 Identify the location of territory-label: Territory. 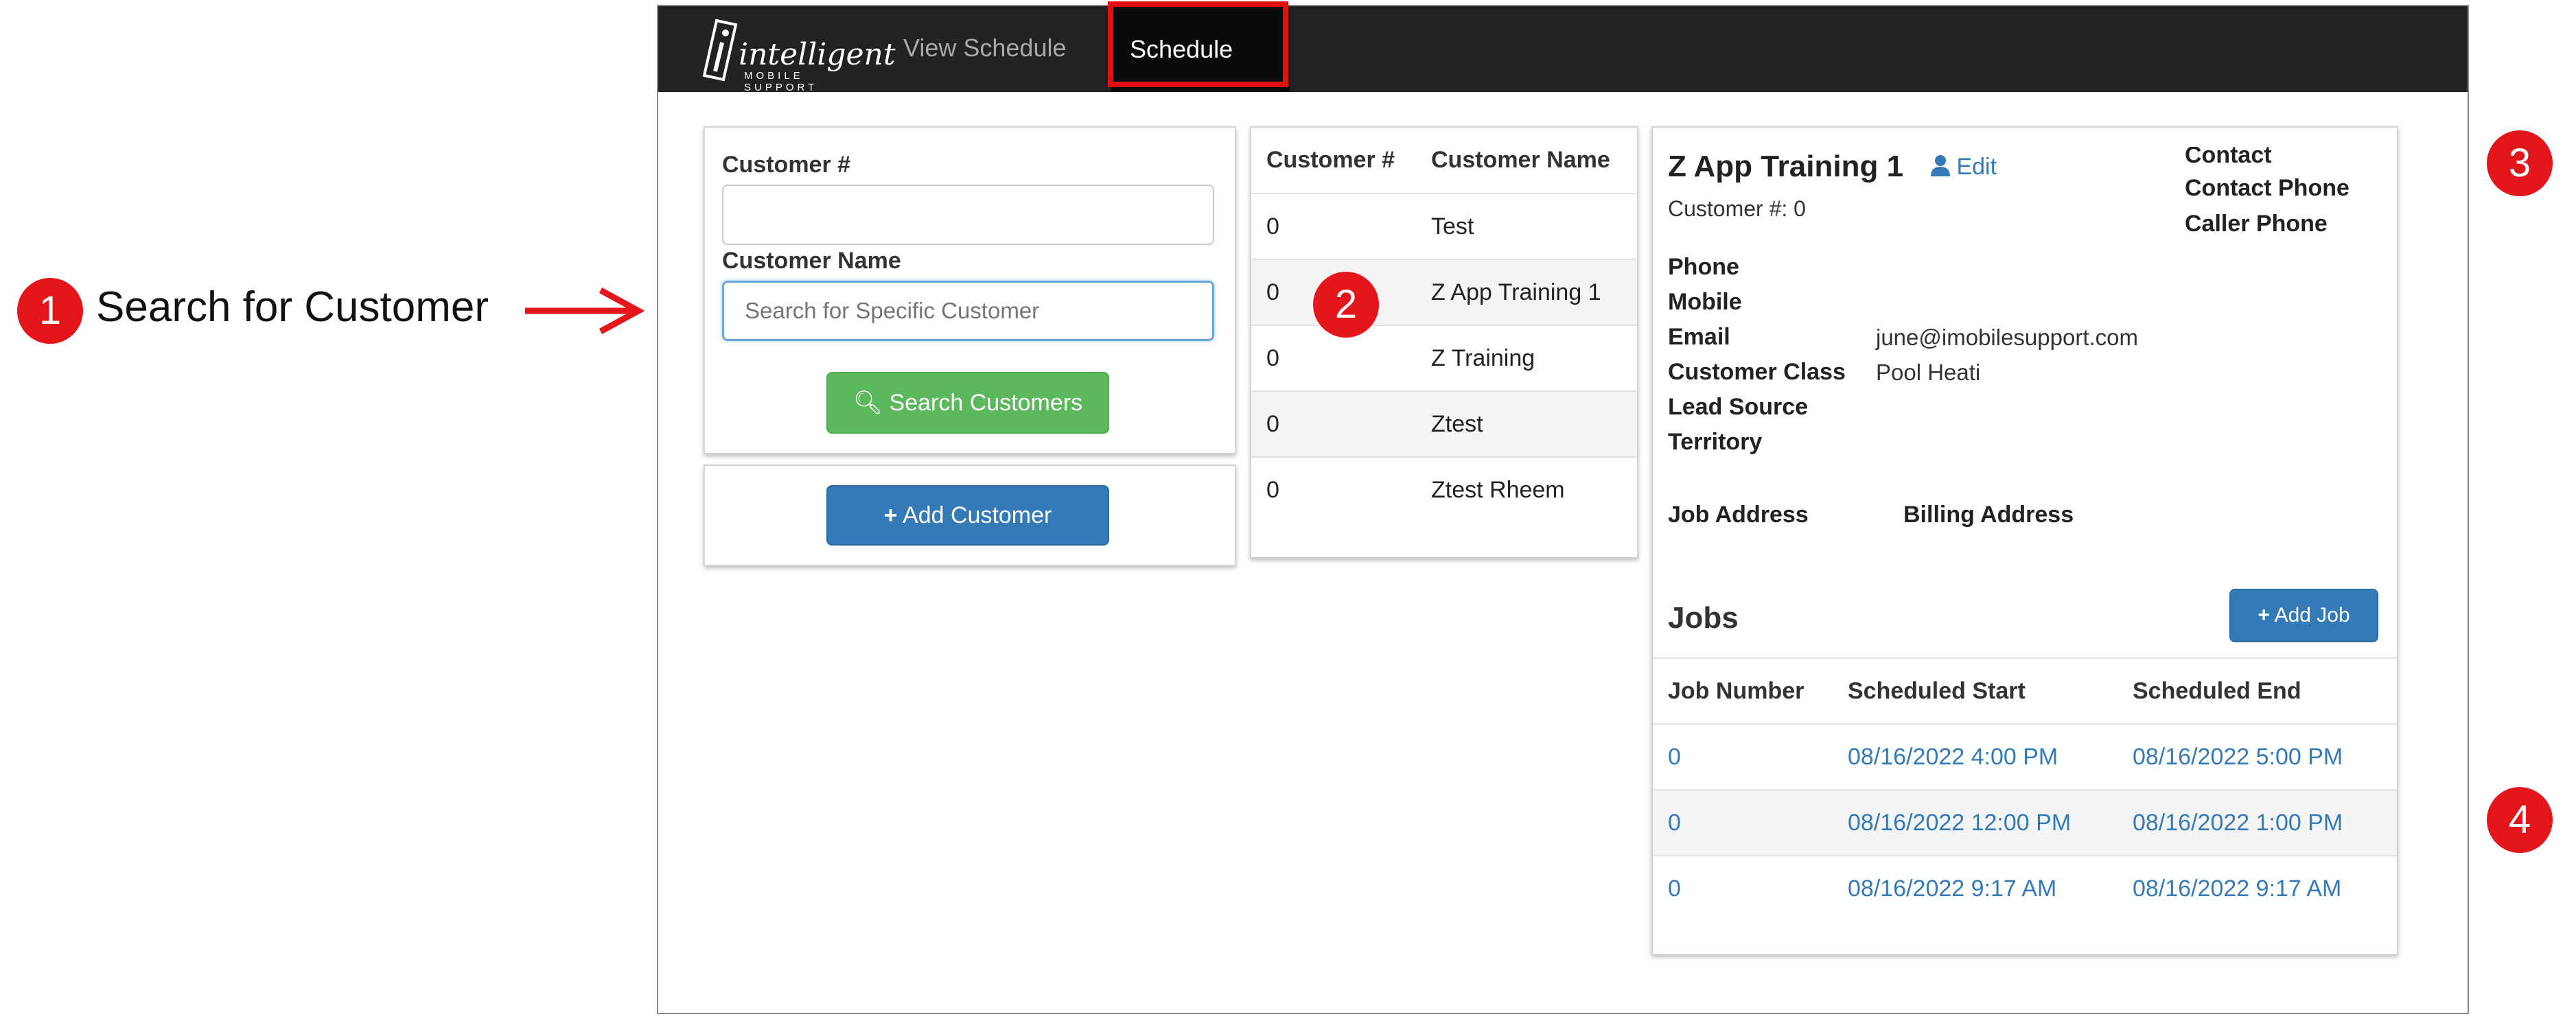
(1715, 442).